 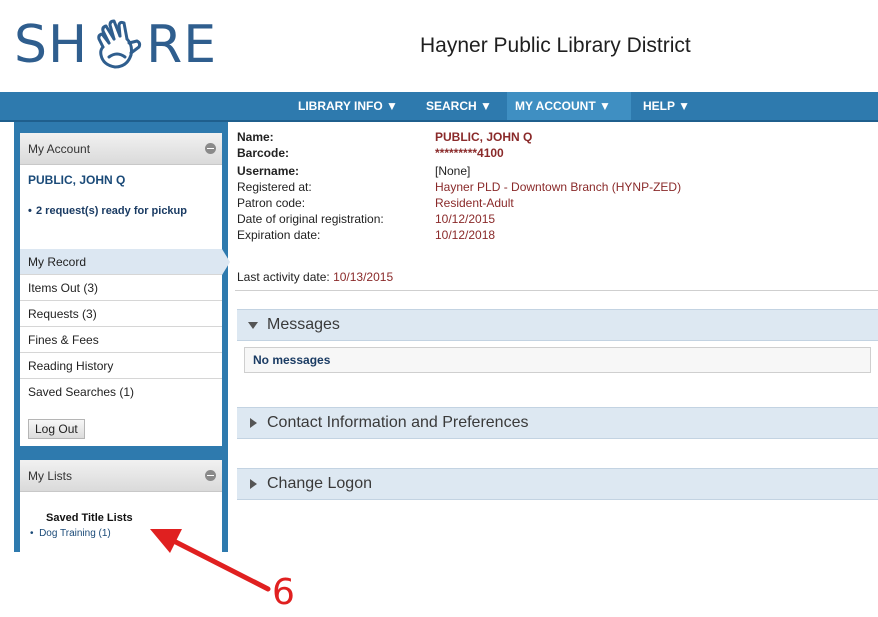 What do you see at coordinates (474, 203) in the screenshot?
I see `patron-code-value: Resident-Adult` at bounding box center [474, 203].